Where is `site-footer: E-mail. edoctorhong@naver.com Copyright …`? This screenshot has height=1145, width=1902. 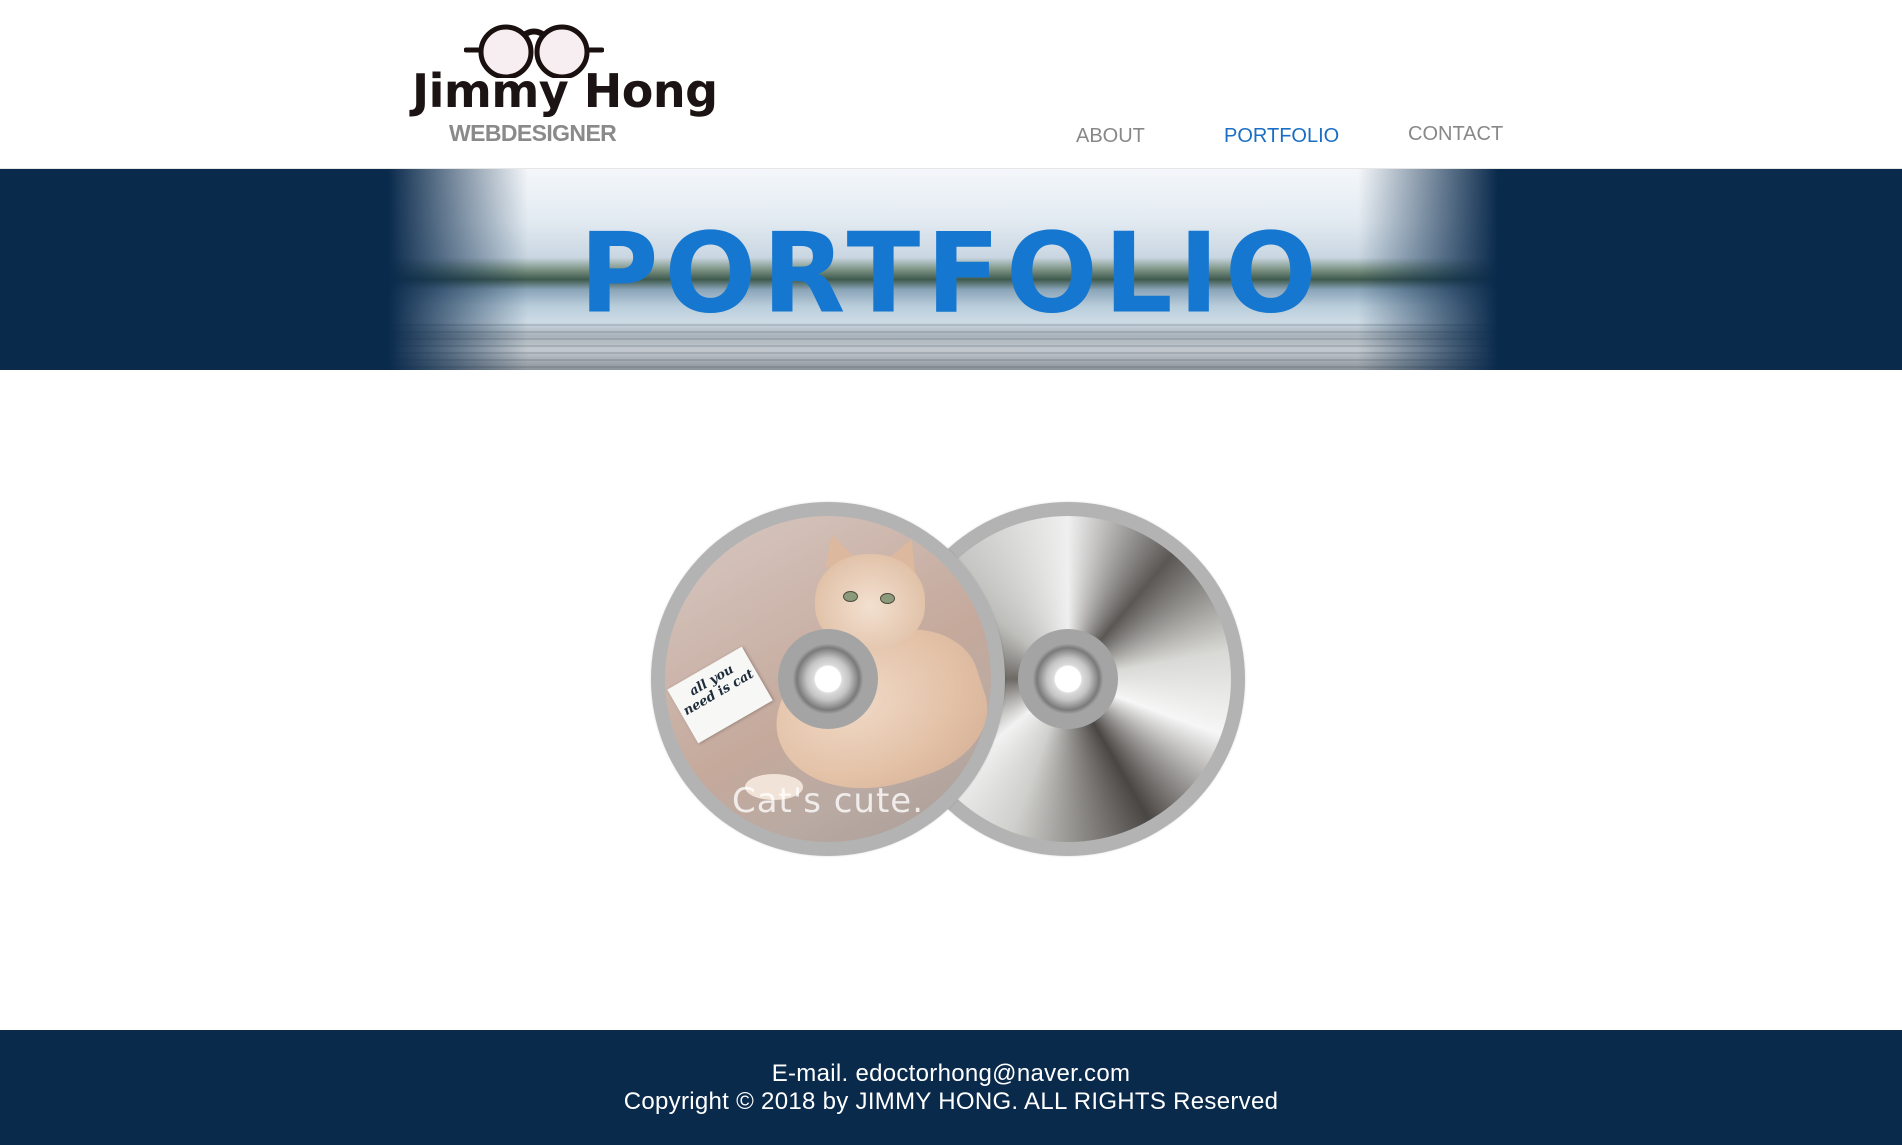
site-footer: E-mail. edoctorhong@naver.com Copyright … is located at coordinates (951, 1087).